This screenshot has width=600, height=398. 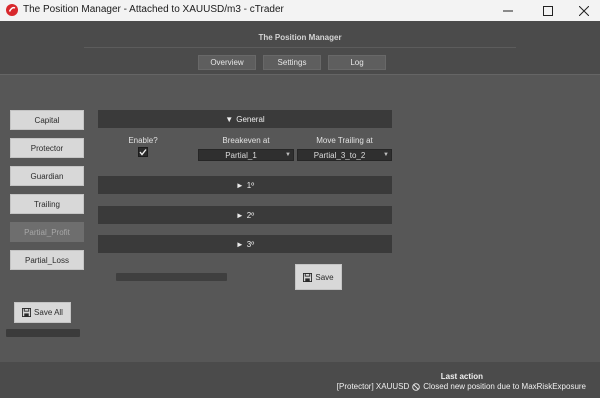 I want to click on minimize-icon, so click(x=508, y=10).